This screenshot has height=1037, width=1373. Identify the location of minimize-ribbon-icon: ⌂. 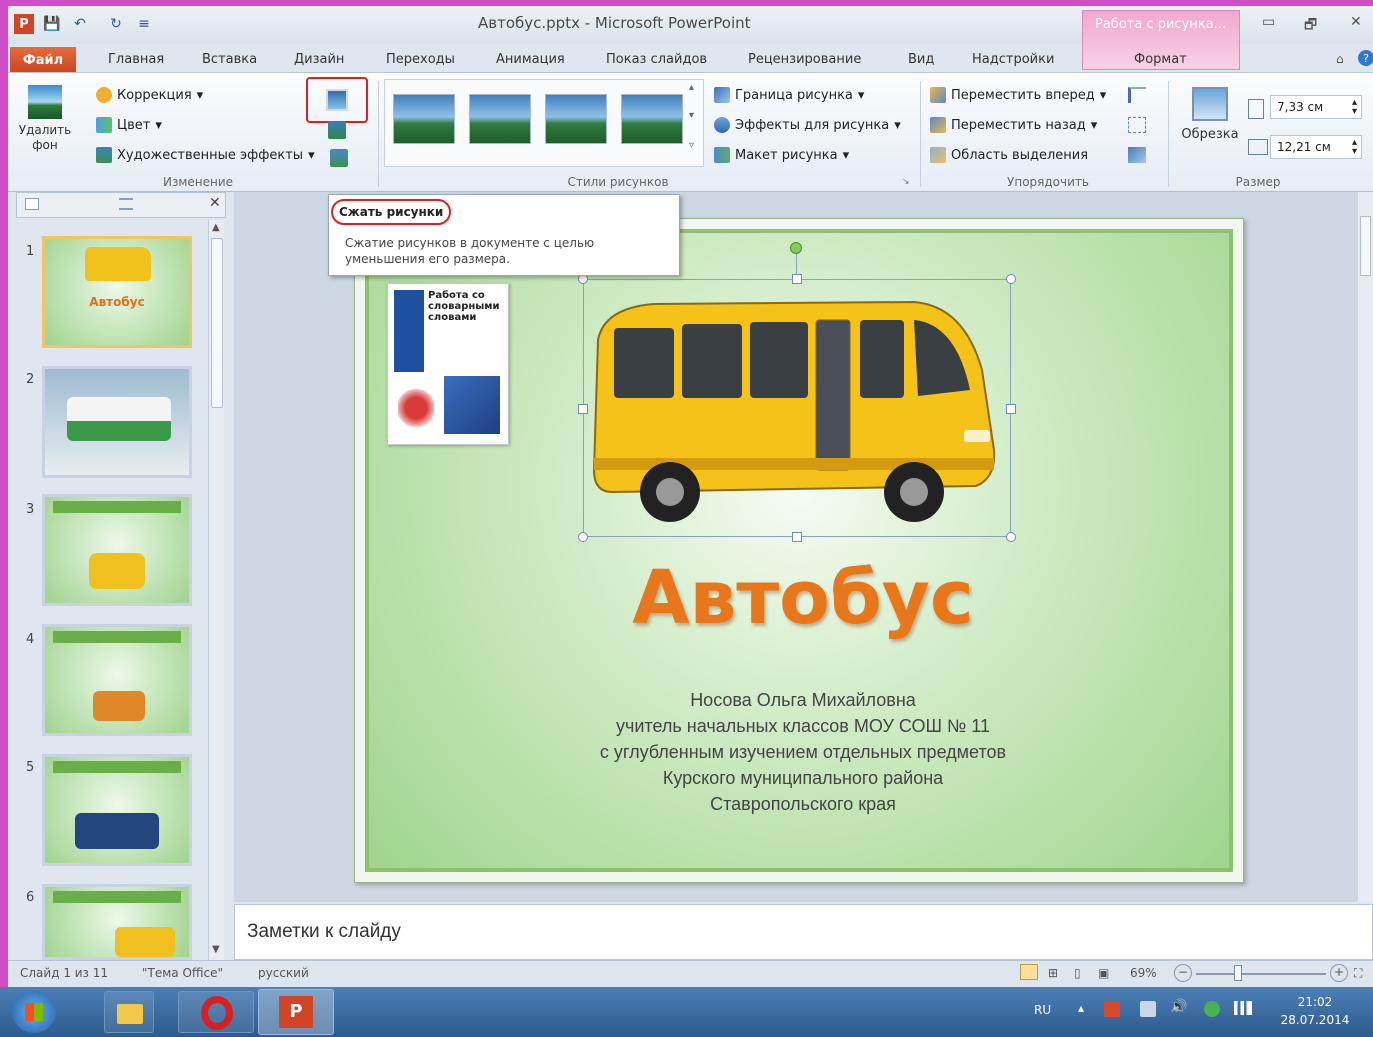
(1340, 59).